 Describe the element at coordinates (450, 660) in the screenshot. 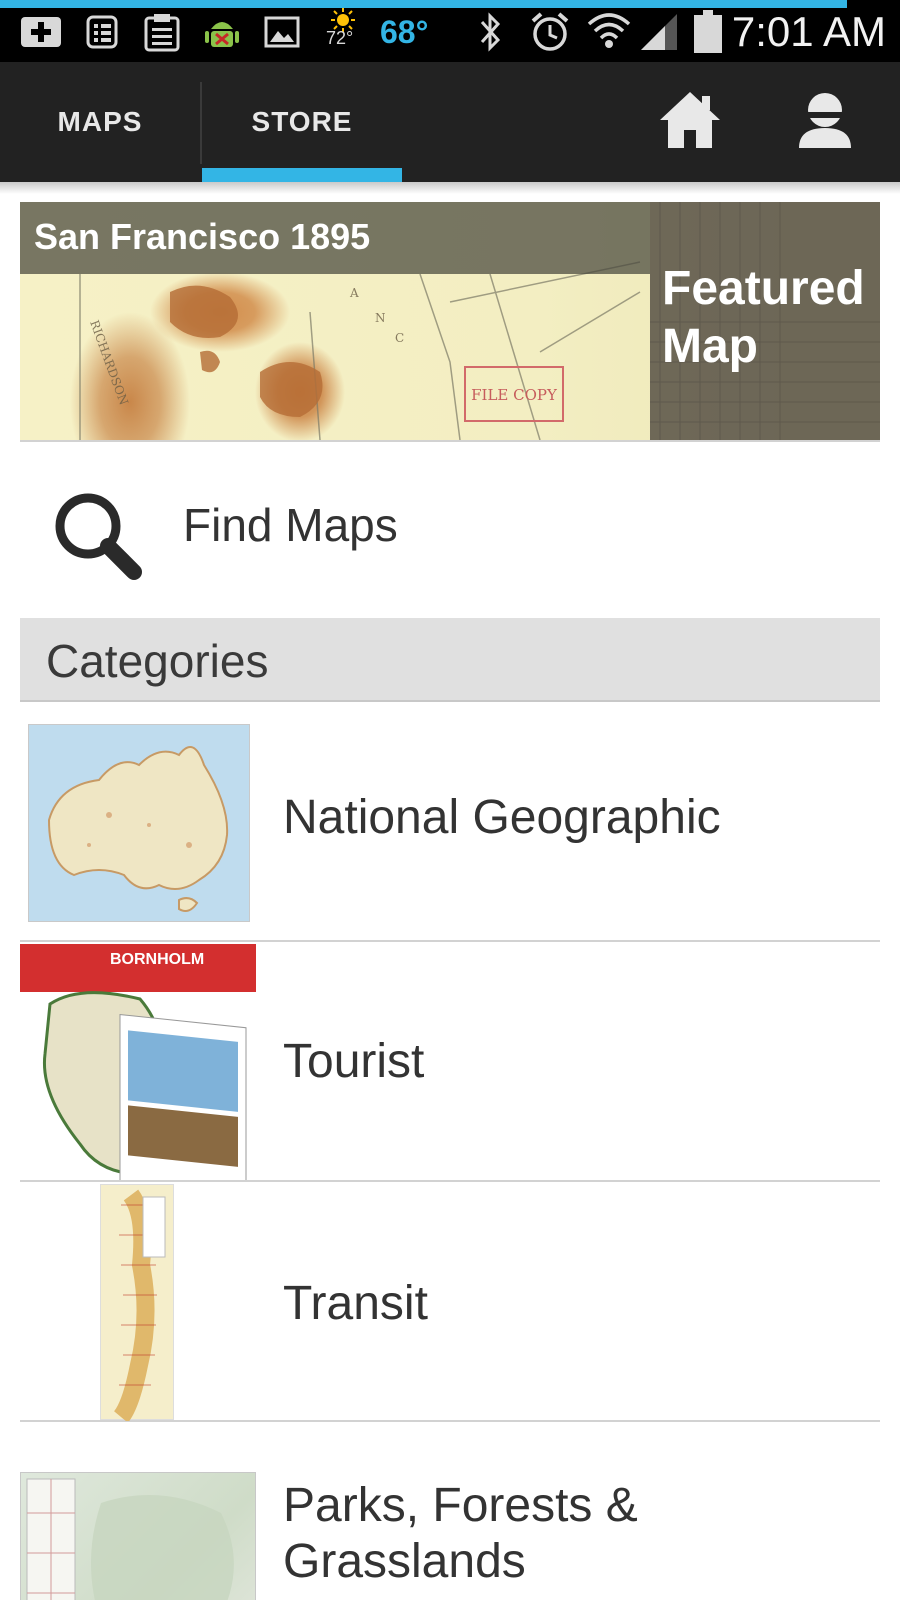

I see `categories-header: Categories` at that location.